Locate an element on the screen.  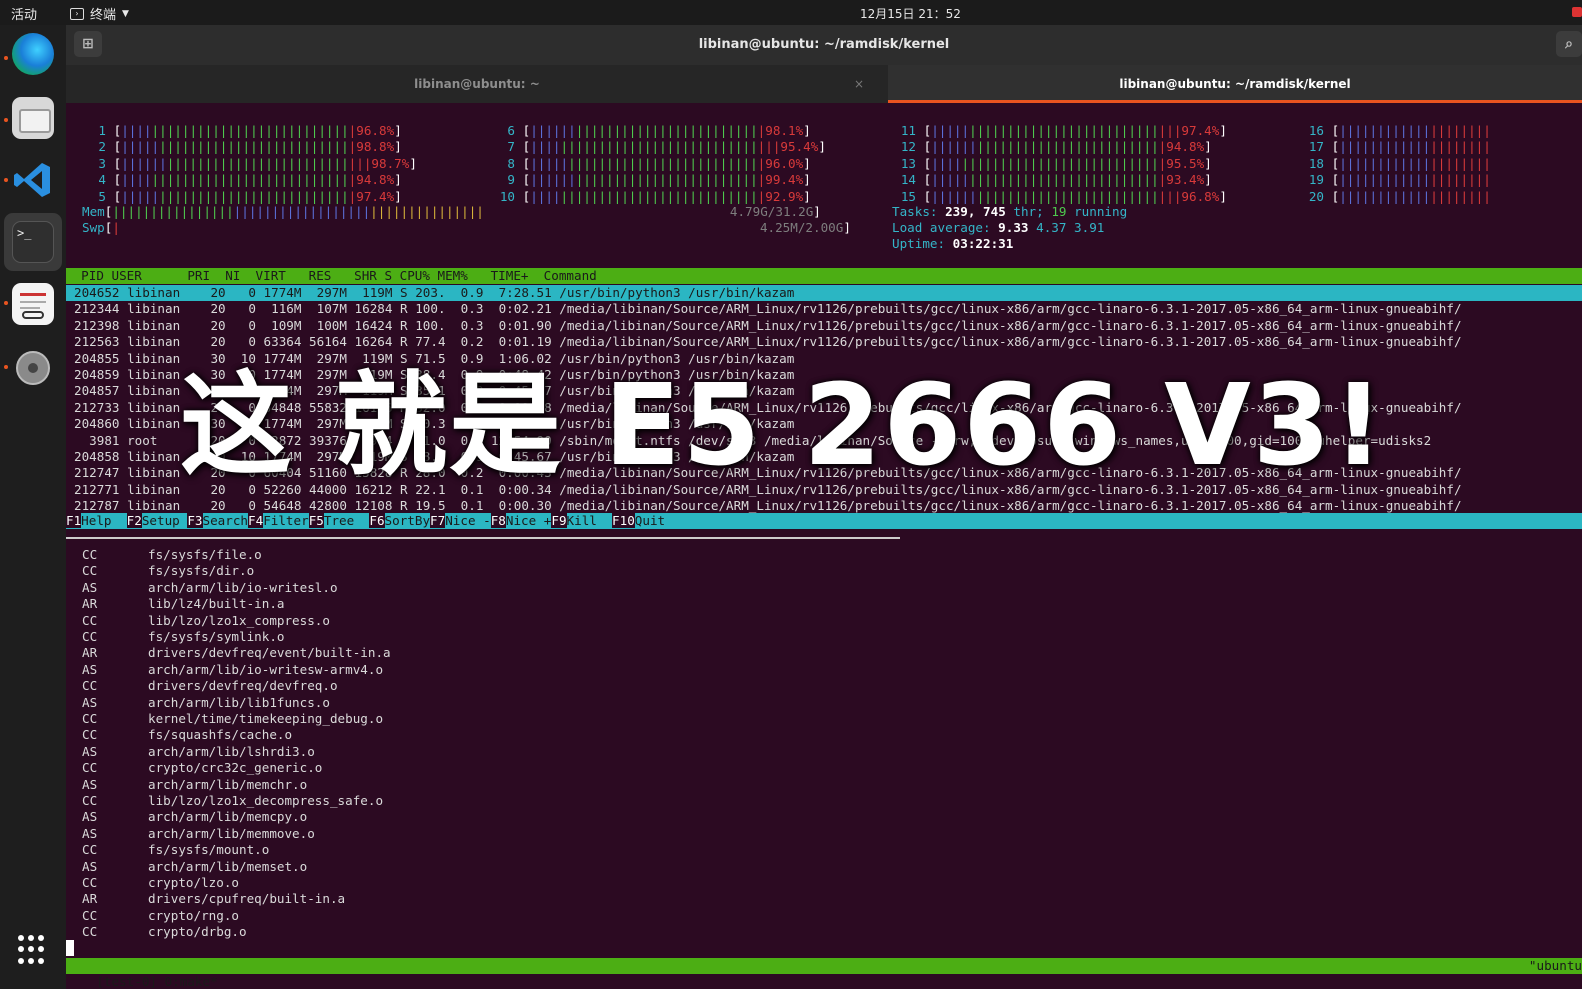
log-target: drivers/cpufreq/built-in.a is located at coordinates (247, 899).